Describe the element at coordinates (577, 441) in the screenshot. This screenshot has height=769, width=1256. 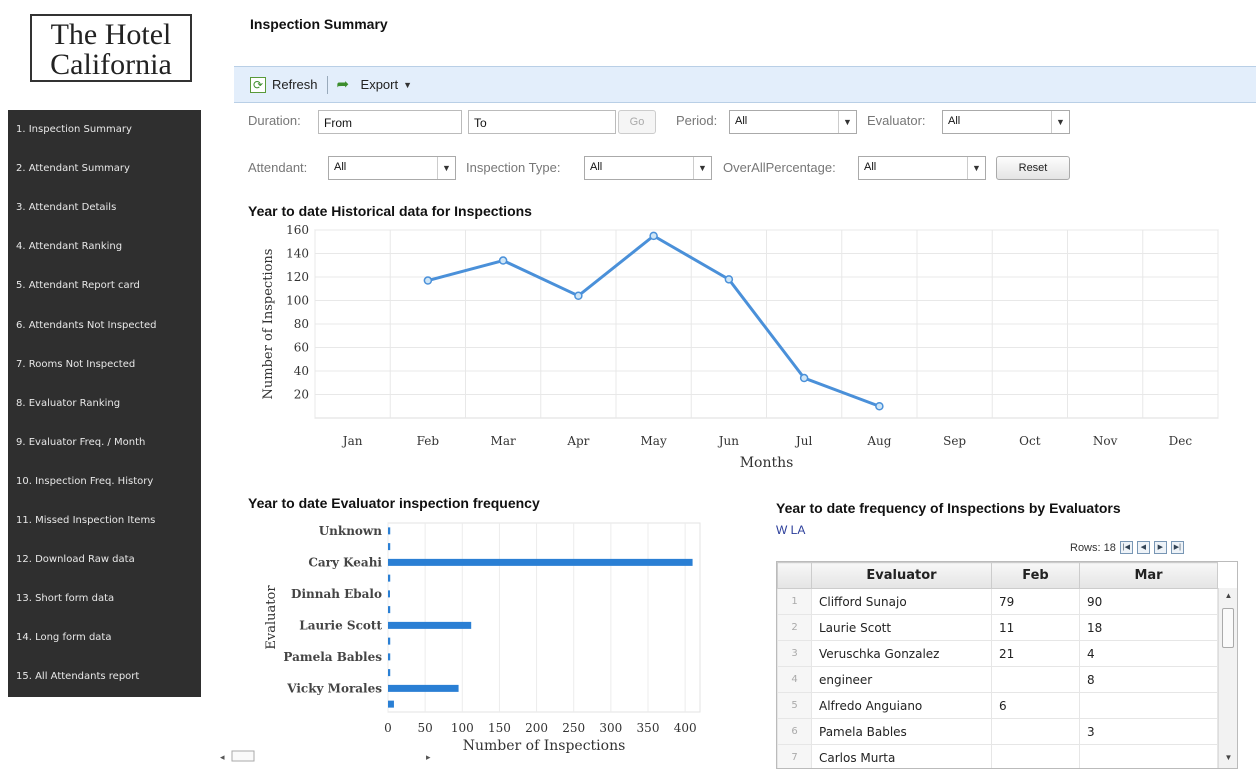
I see `x-tick-label: Apr` at that location.